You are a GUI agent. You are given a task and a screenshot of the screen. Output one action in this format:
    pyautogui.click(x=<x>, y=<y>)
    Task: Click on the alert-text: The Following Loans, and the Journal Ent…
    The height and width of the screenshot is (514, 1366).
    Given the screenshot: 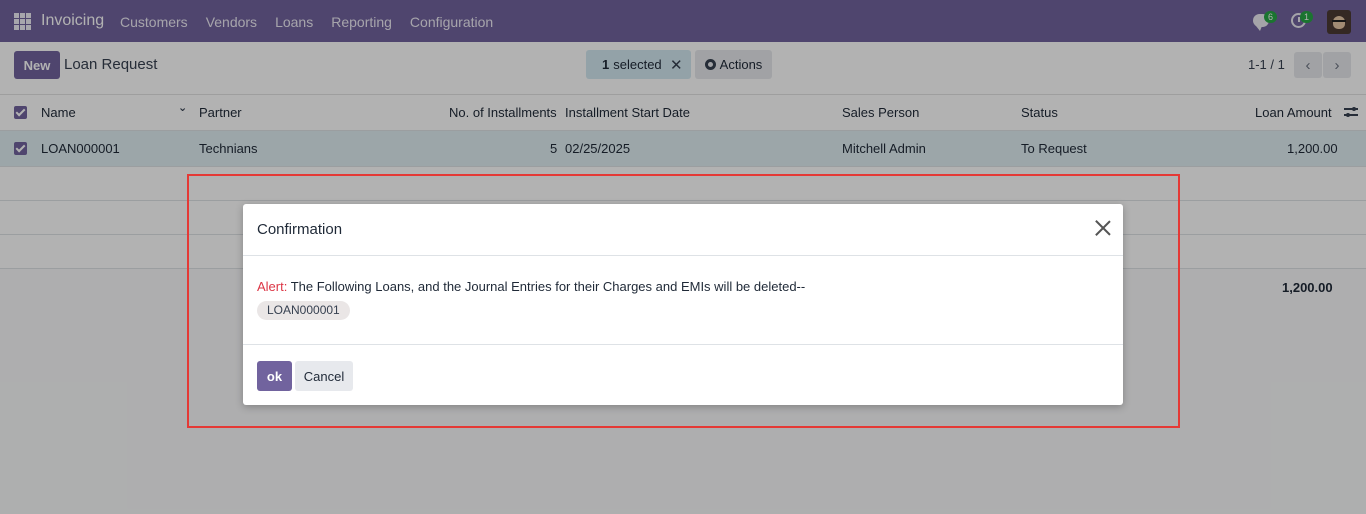 What is the action you would take?
    pyautogui.click(x=546, y=286)
    